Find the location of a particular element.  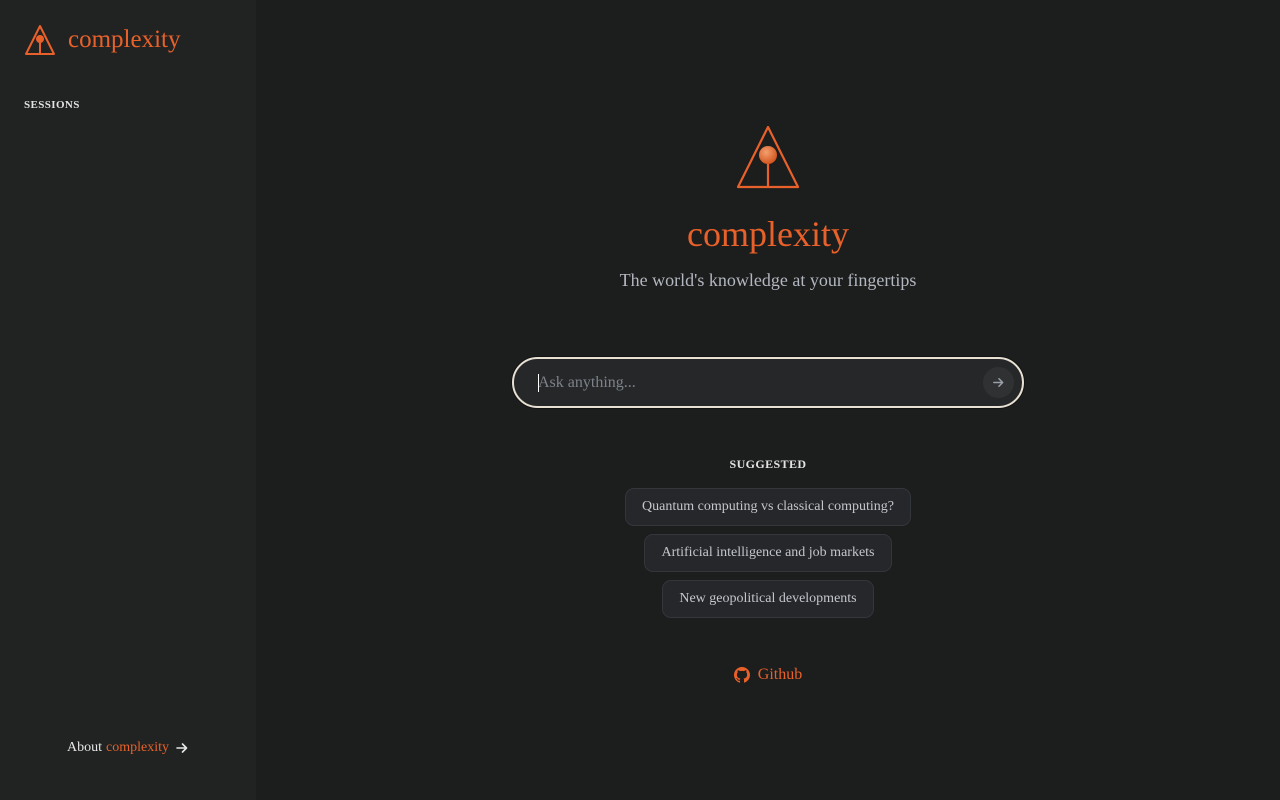

github-icon is located at coordinates (741, 675).